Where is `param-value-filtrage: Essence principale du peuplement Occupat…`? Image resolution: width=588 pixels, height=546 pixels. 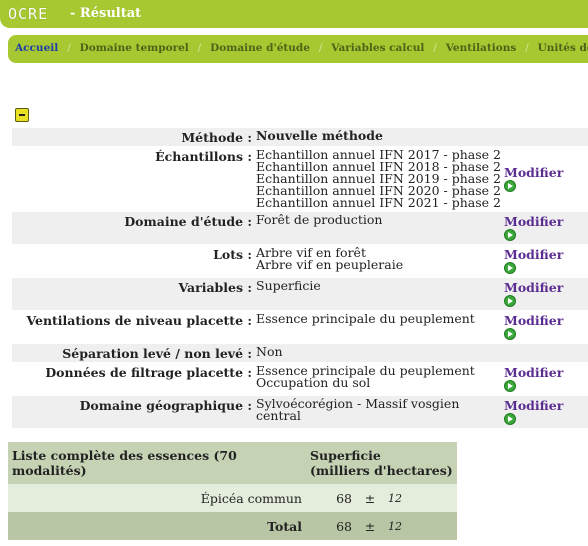
param-value-filtrage: Essence principale du peuplement Occupat… is located at coordinates (380, 379).